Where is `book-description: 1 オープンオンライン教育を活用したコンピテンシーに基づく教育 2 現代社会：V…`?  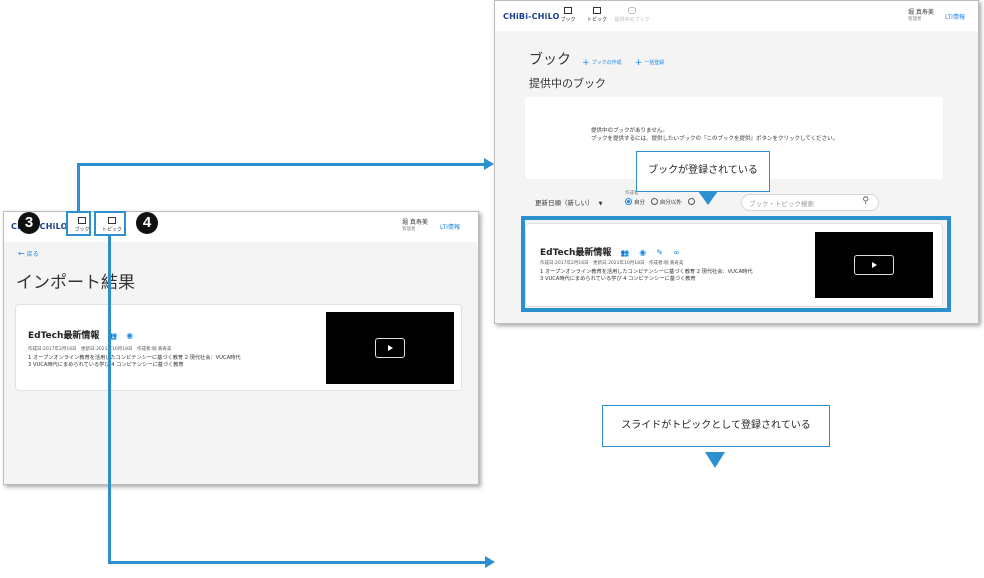
book-description: 1 オープンオンライン教育を活用したコンピテンシーに基づく教育 2 現代社会：V… is located at coordinates (178, 362).